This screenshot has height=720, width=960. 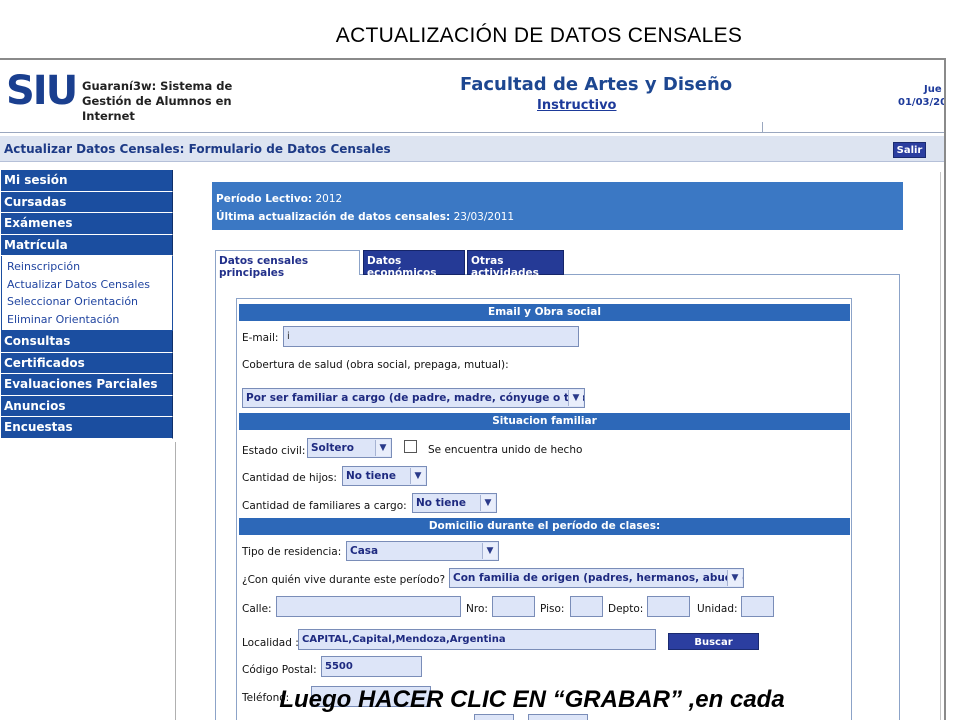 I want to click on periodo-label: Período Lectivo:, so click(x=264, y=199).